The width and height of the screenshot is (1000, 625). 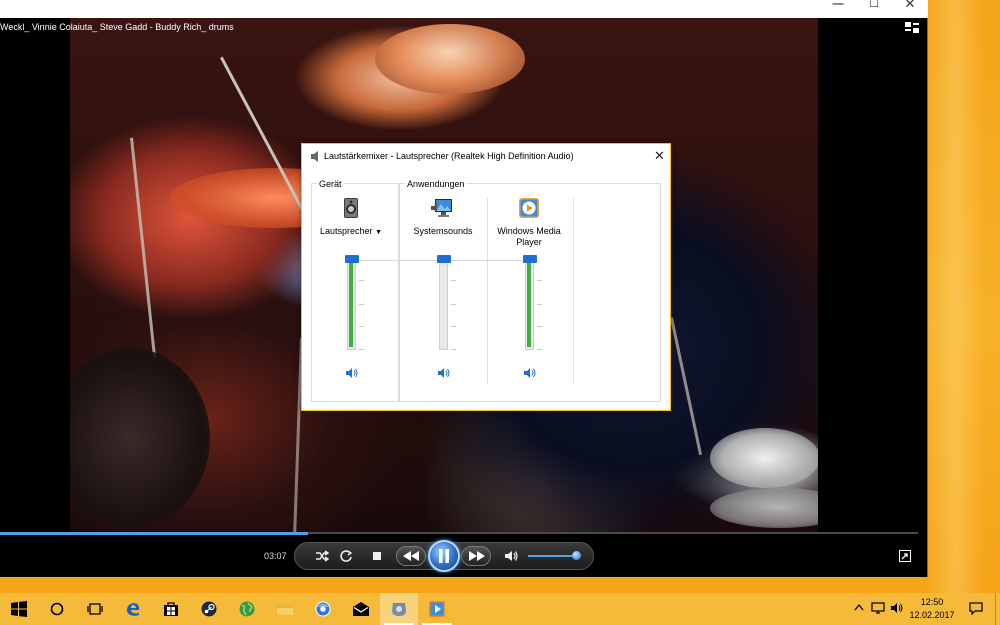 I want to click on seek-bar-progress, so click(x=154, y=533).